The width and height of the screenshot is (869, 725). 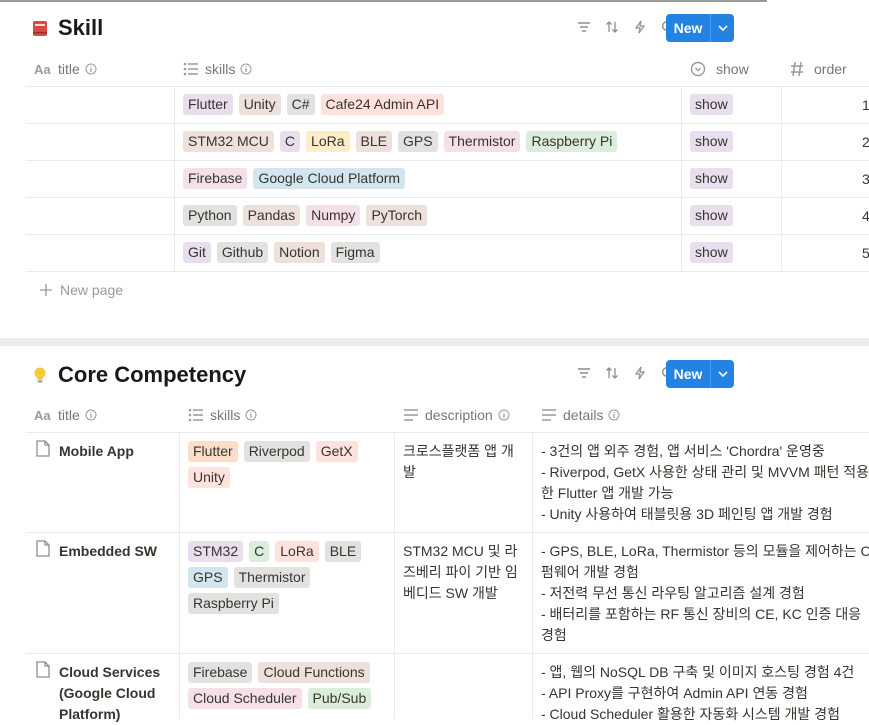 What do you see at coordinates (197, 252) in the screenshot?
I see `skill-tag: Git` at bounding box center [197, 252].